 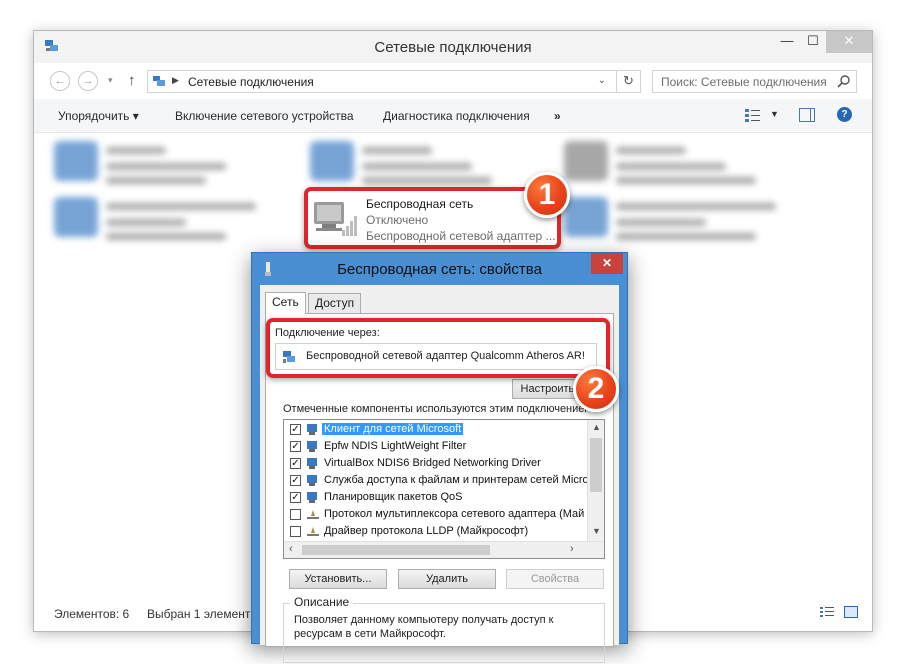 What do you see at coordinates (851, 612) in the screenshot?
I see `tiles-view-icon` at bounding box center [851, 612].